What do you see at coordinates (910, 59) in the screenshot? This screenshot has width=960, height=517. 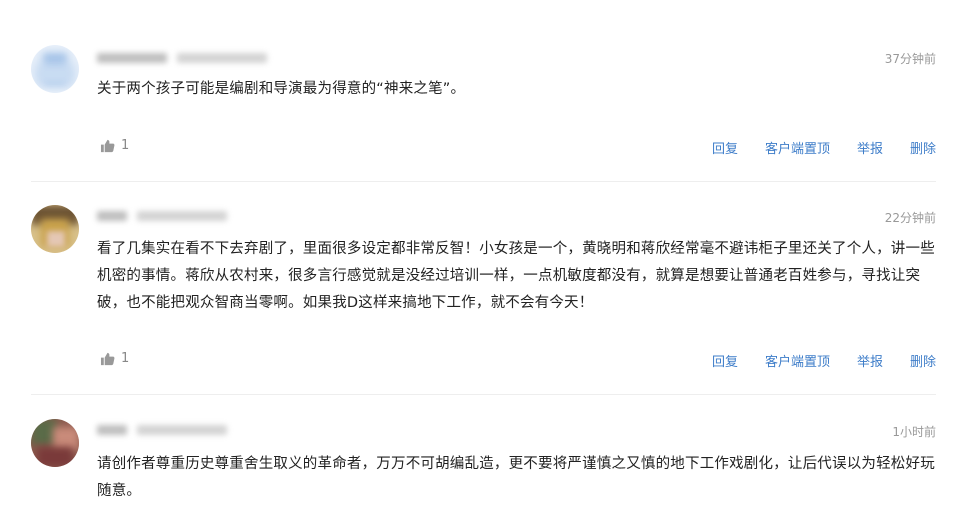 I see `comment-time: 37分钟前` at bounding box center [910, 59].